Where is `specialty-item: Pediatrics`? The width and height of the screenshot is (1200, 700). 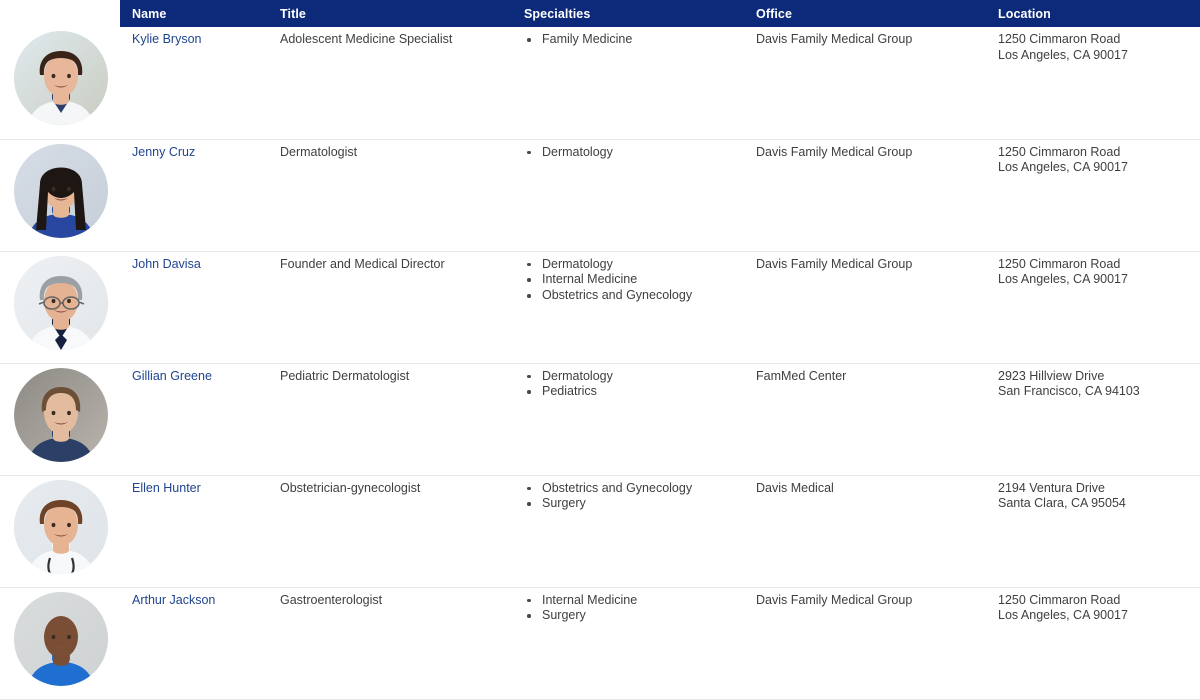
specialty-item: Pediatrics is located at coordinates (629, 392).